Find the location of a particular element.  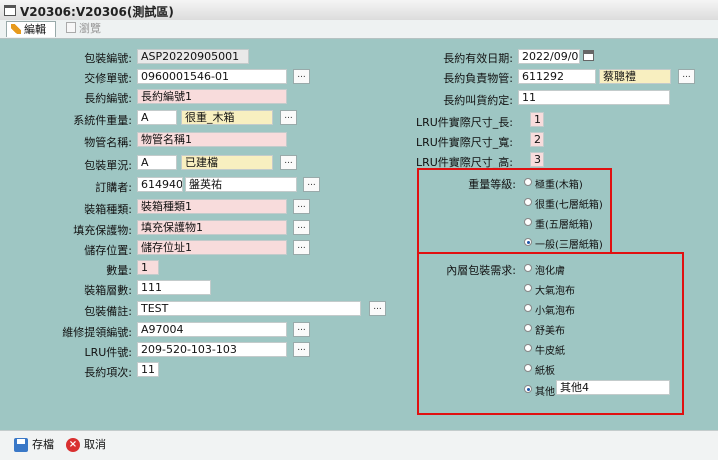

cancel-button: × 取消 is located at coordinates (89, 445).